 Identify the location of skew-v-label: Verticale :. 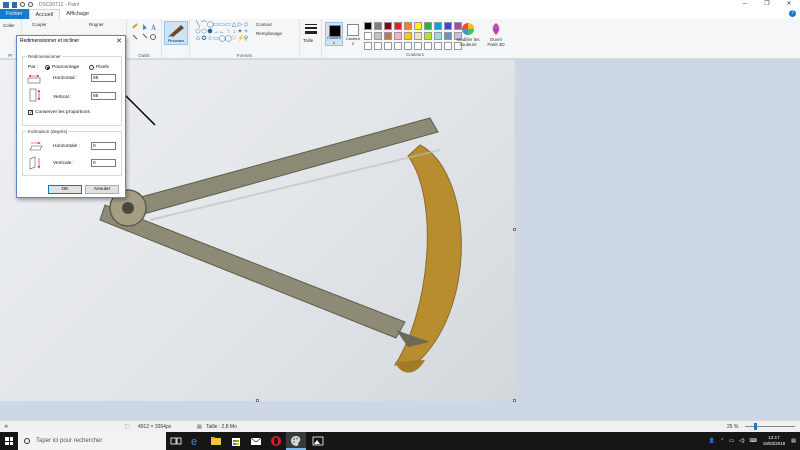
(64, 163).